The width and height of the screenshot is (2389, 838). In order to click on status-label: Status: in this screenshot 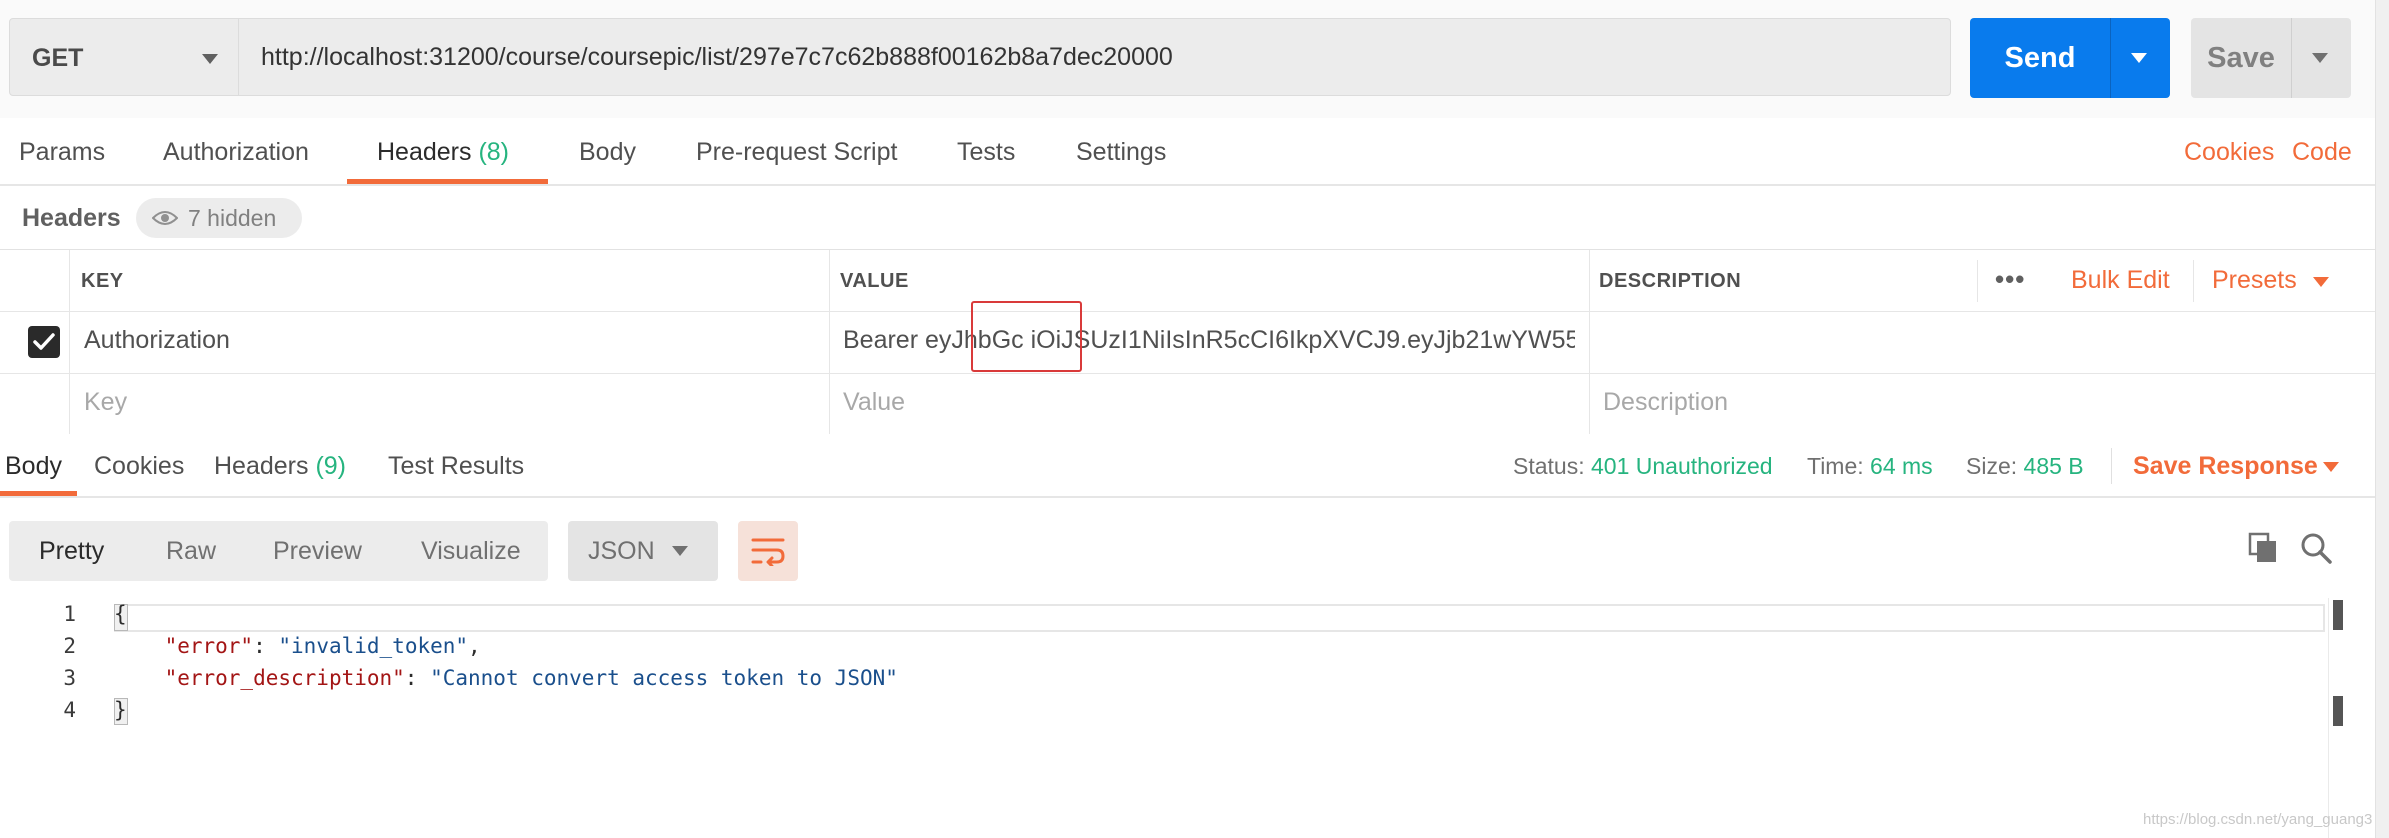, I will do `click(1549, 466)`.